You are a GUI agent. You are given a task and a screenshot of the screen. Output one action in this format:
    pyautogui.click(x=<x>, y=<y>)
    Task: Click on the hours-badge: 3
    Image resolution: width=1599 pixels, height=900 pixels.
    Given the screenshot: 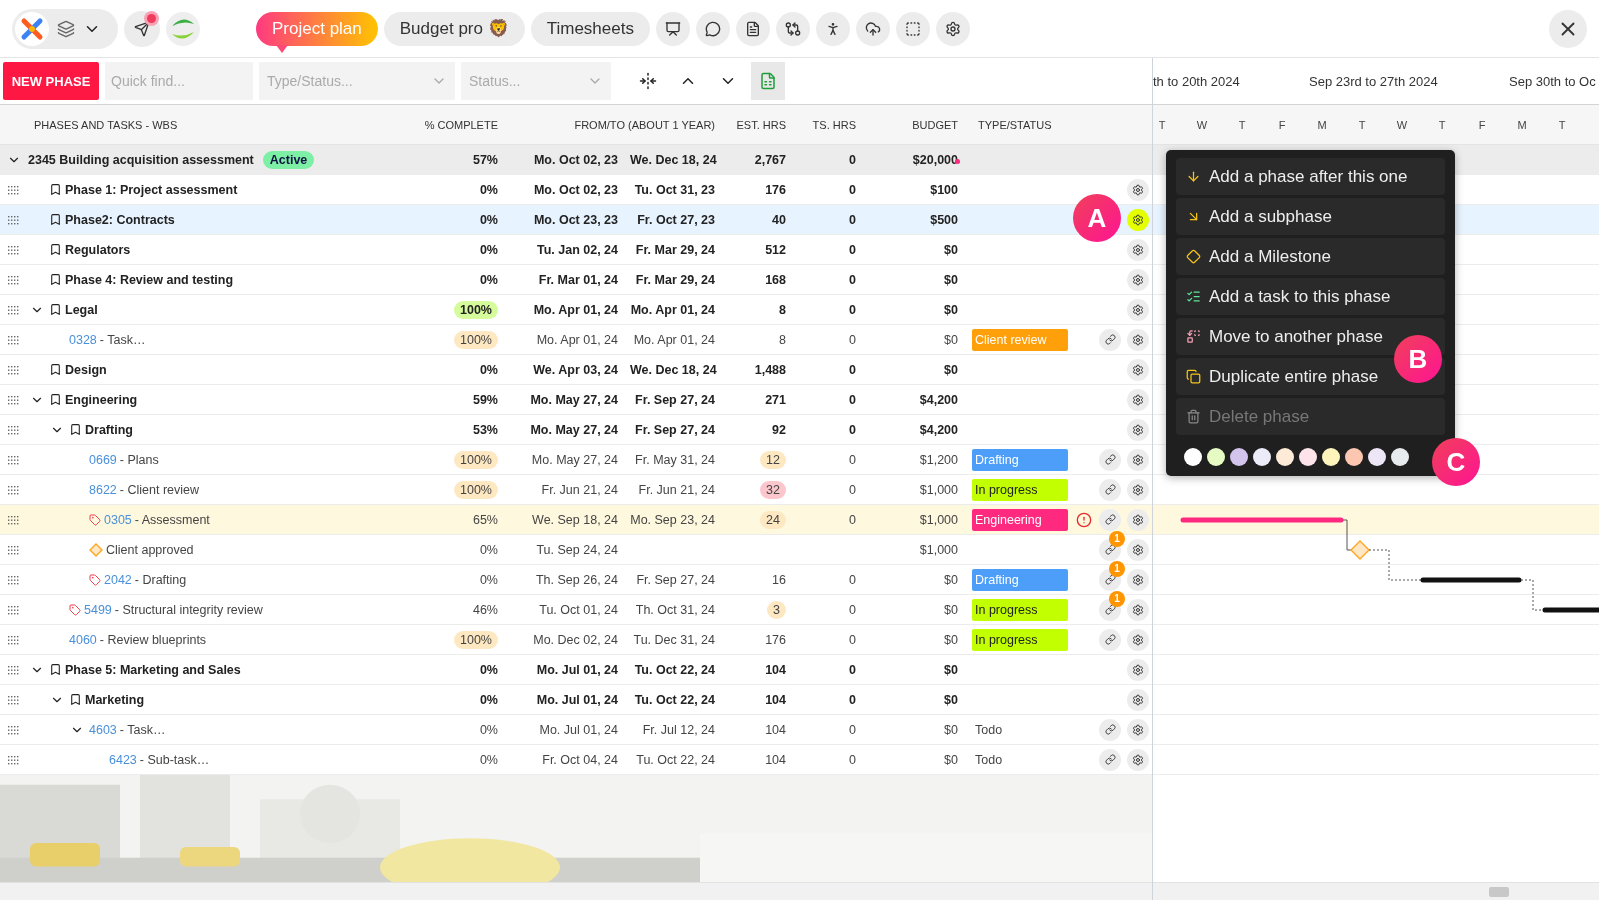 What is the action you would take?
    pyautogui.click(x=776, y=609)
    